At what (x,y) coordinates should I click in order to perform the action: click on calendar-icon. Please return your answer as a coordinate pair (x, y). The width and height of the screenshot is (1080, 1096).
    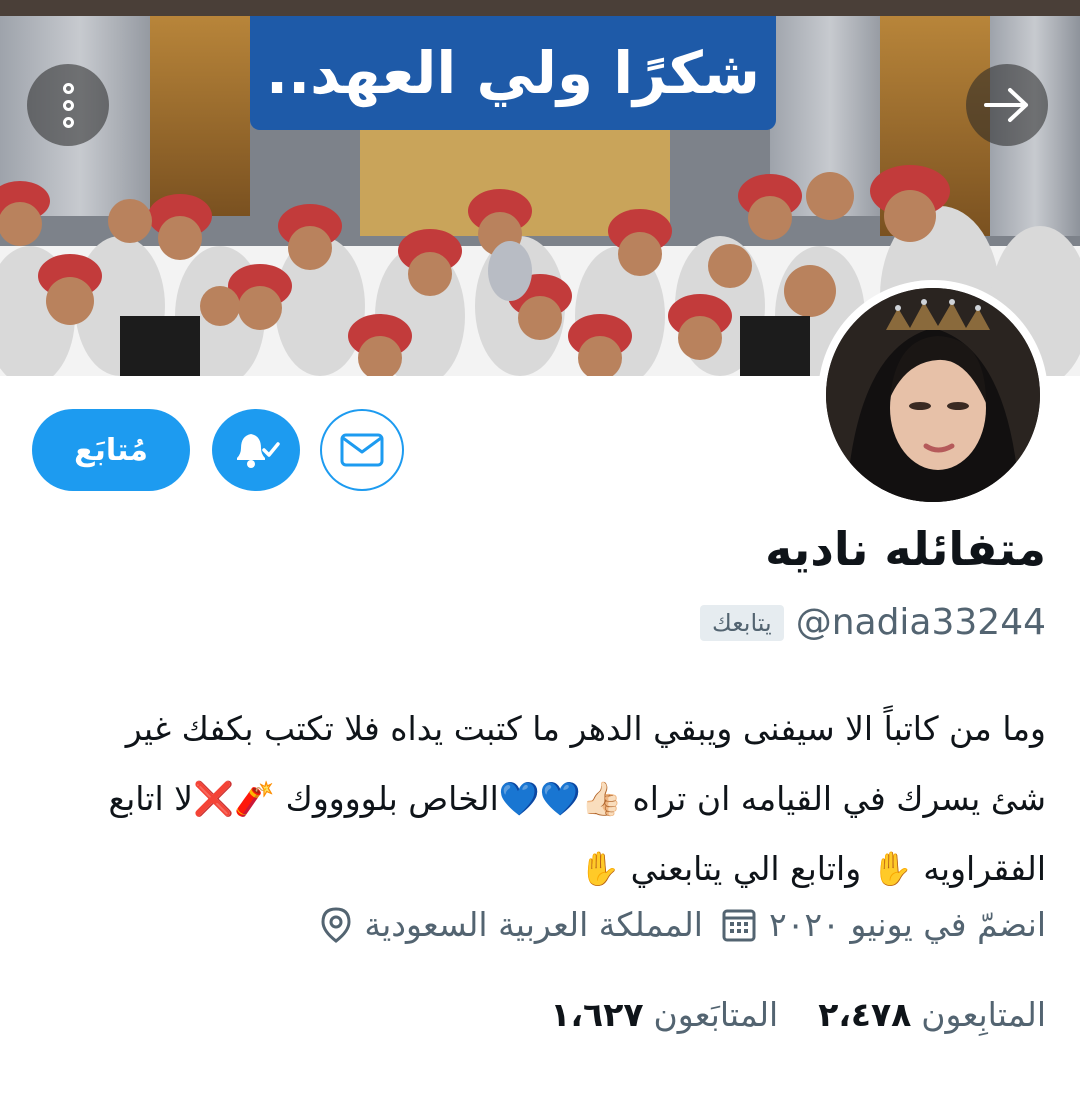
    Looking at the image, I should click on (739, 925).